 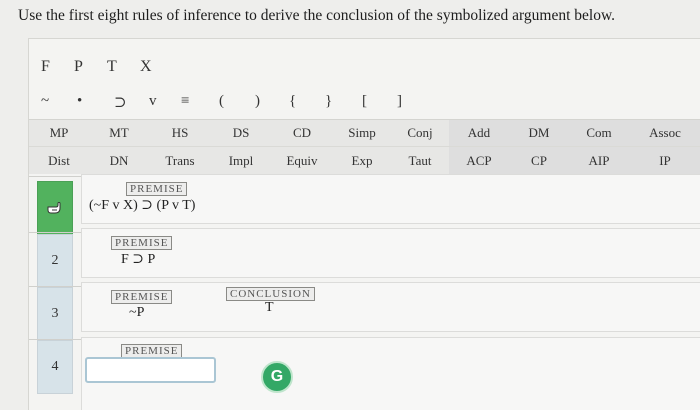 I want to click on rule-impl: Impl, so click(x=241, y=160).